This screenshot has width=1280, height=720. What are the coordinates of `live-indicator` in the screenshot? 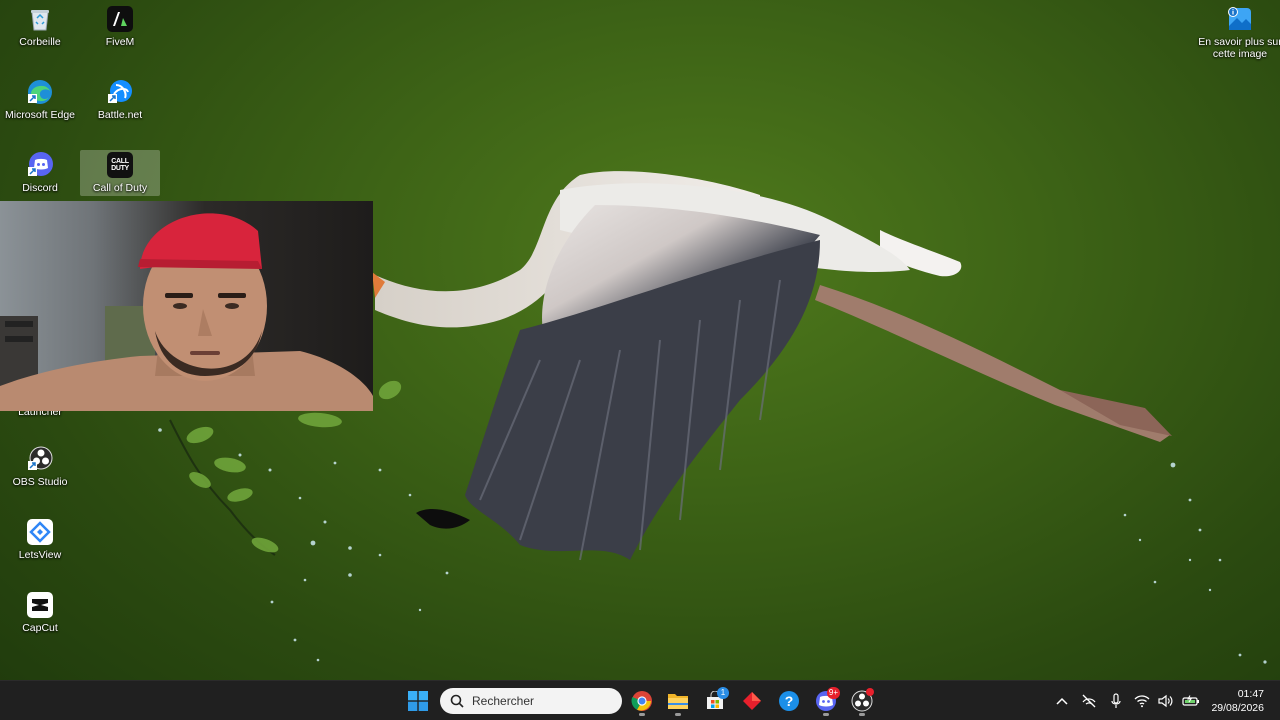 It's located at (870, 692).